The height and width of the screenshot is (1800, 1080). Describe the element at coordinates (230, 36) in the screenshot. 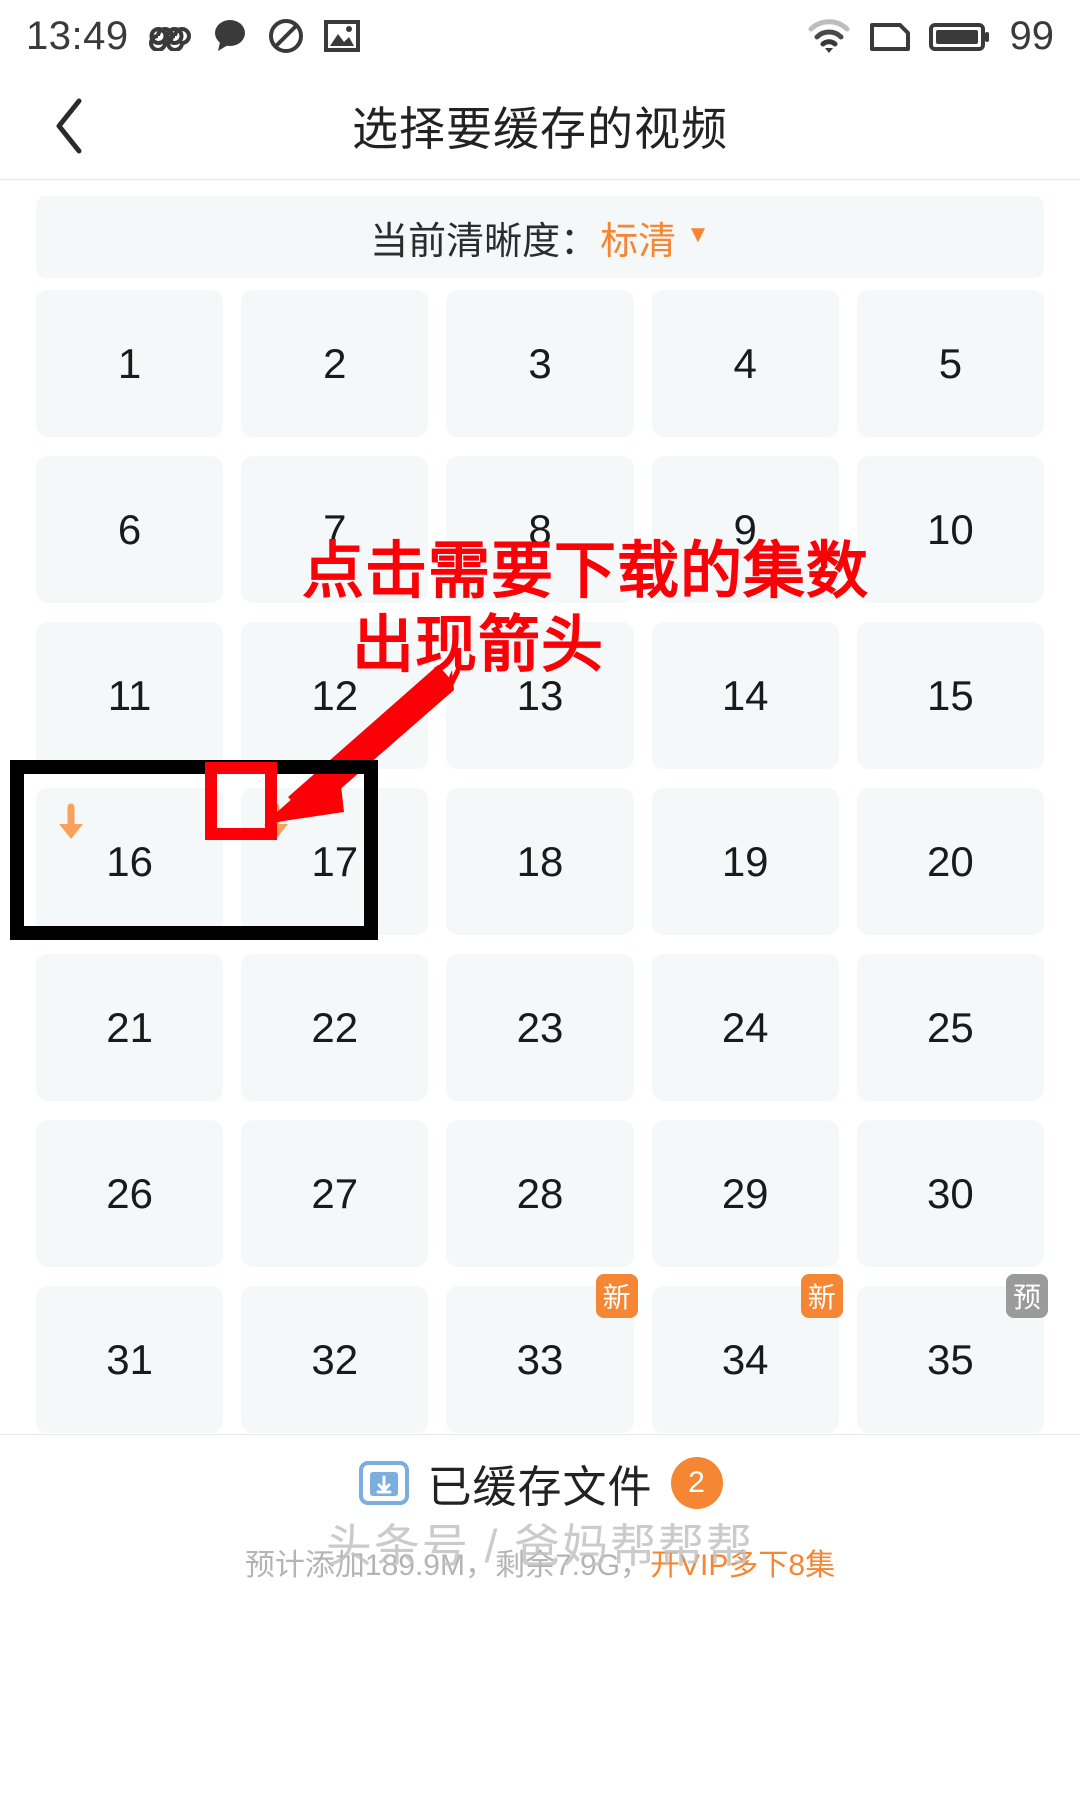

I see `chat-bubble-icon` at that location.